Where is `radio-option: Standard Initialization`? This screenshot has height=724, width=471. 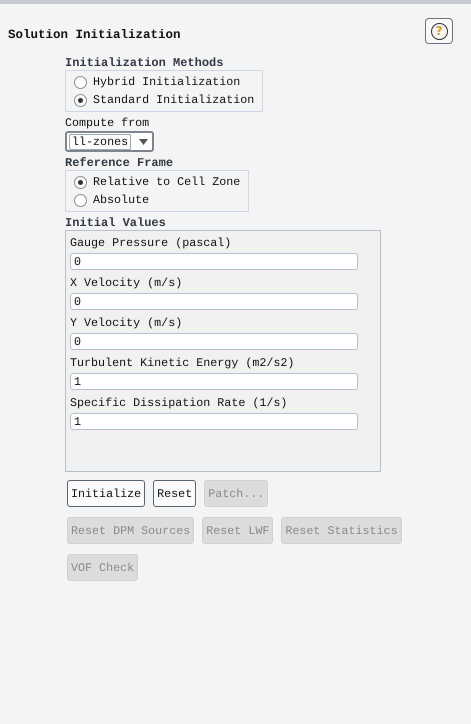 radio-option: Standard Initialization is located at coordinates (164, 100).